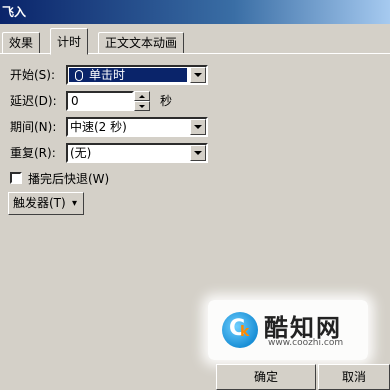  I want to click on delay-label: 延迟(D):, so click(33, 101).